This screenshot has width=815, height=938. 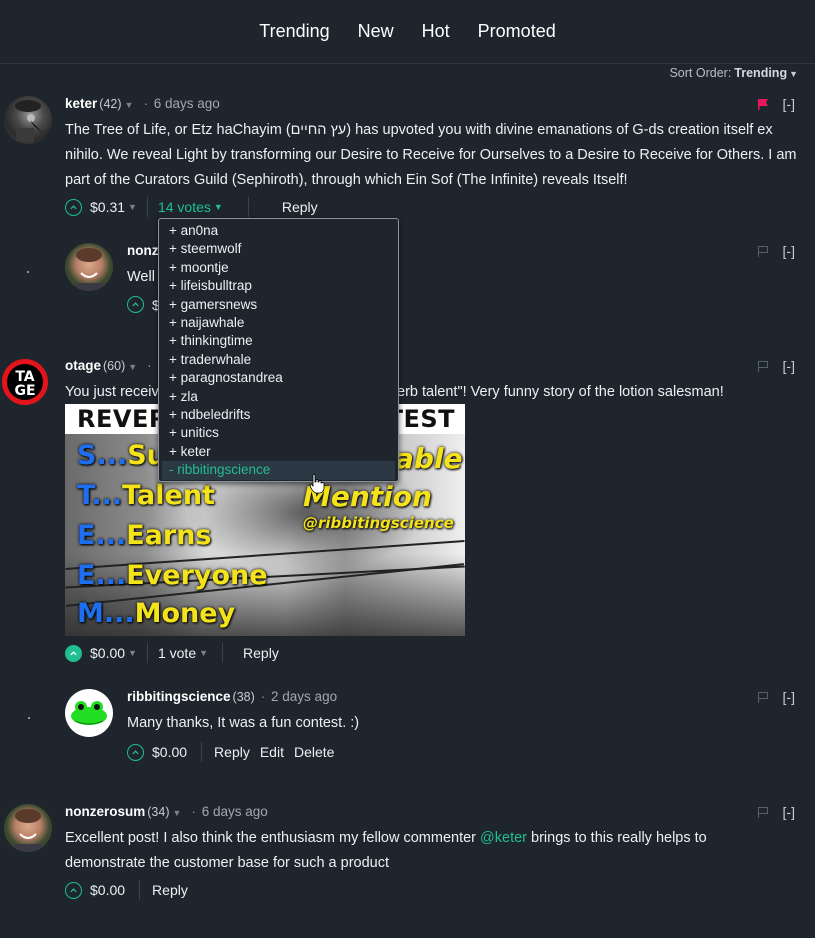 What do you see at coordinates (278, 249) in the screenshot?
I see `voter-item: + steemwolf` at bounding box center [278, 249].